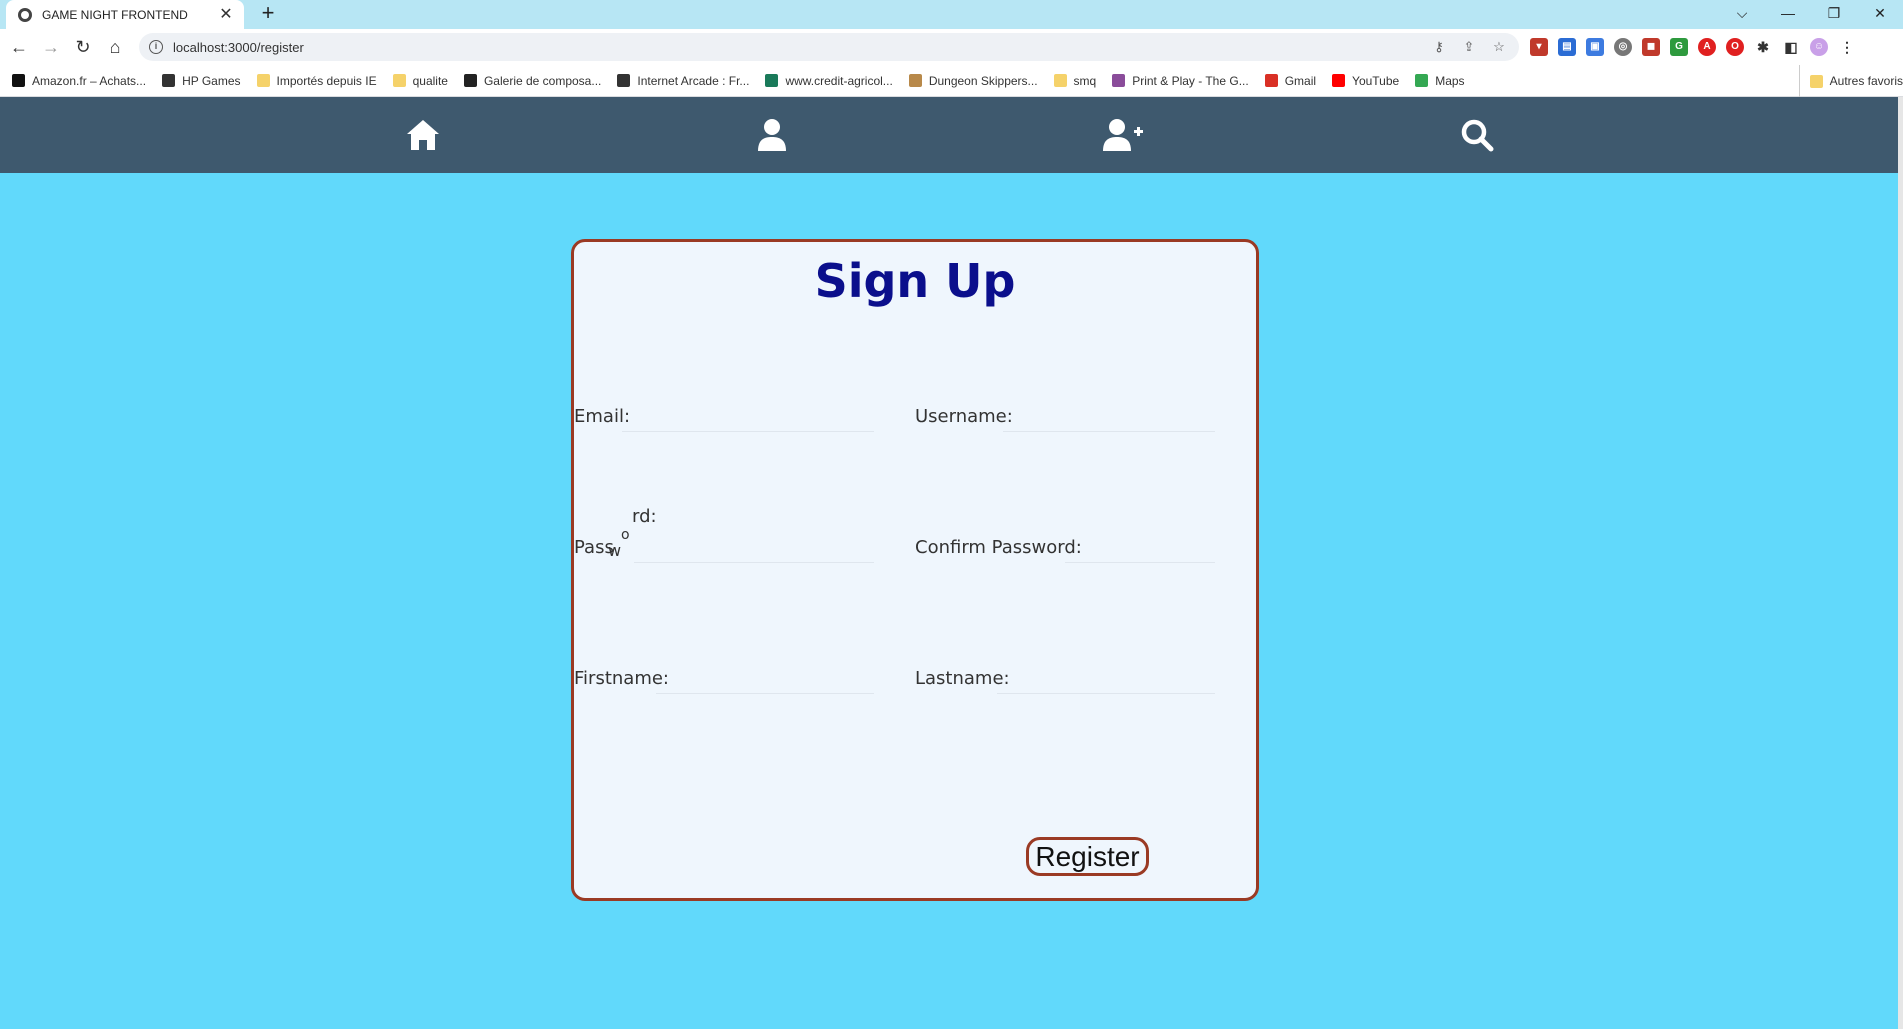  What do you see at coordinates (1271, 80) in the screenshot?
I see `gmail-icon` at bounding box center [1271, 80].